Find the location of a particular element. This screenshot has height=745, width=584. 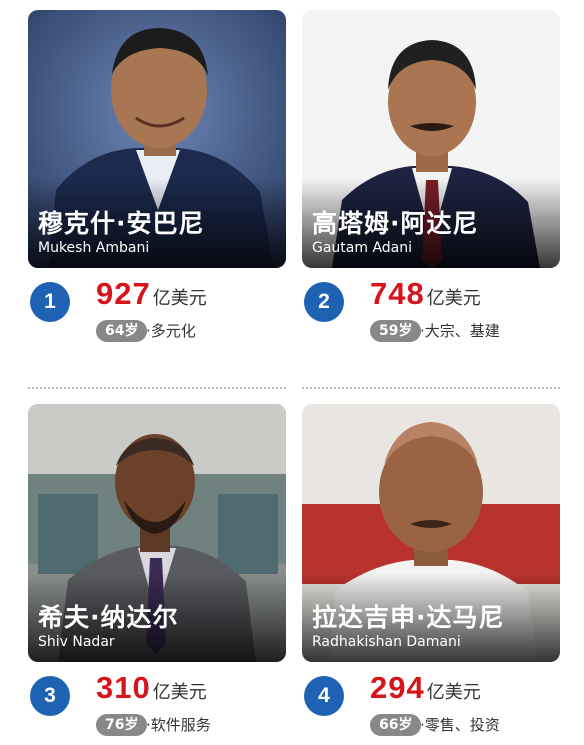

industry-label: ·零售、投资 is located at coordinates (460, 725).